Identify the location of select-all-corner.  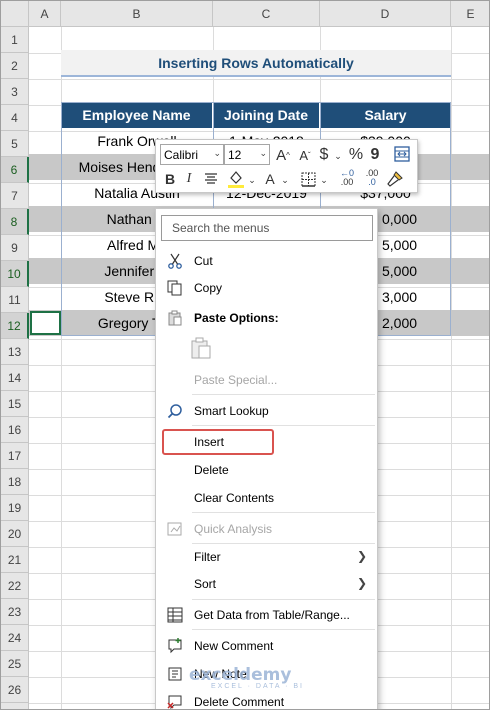
(15, 14).